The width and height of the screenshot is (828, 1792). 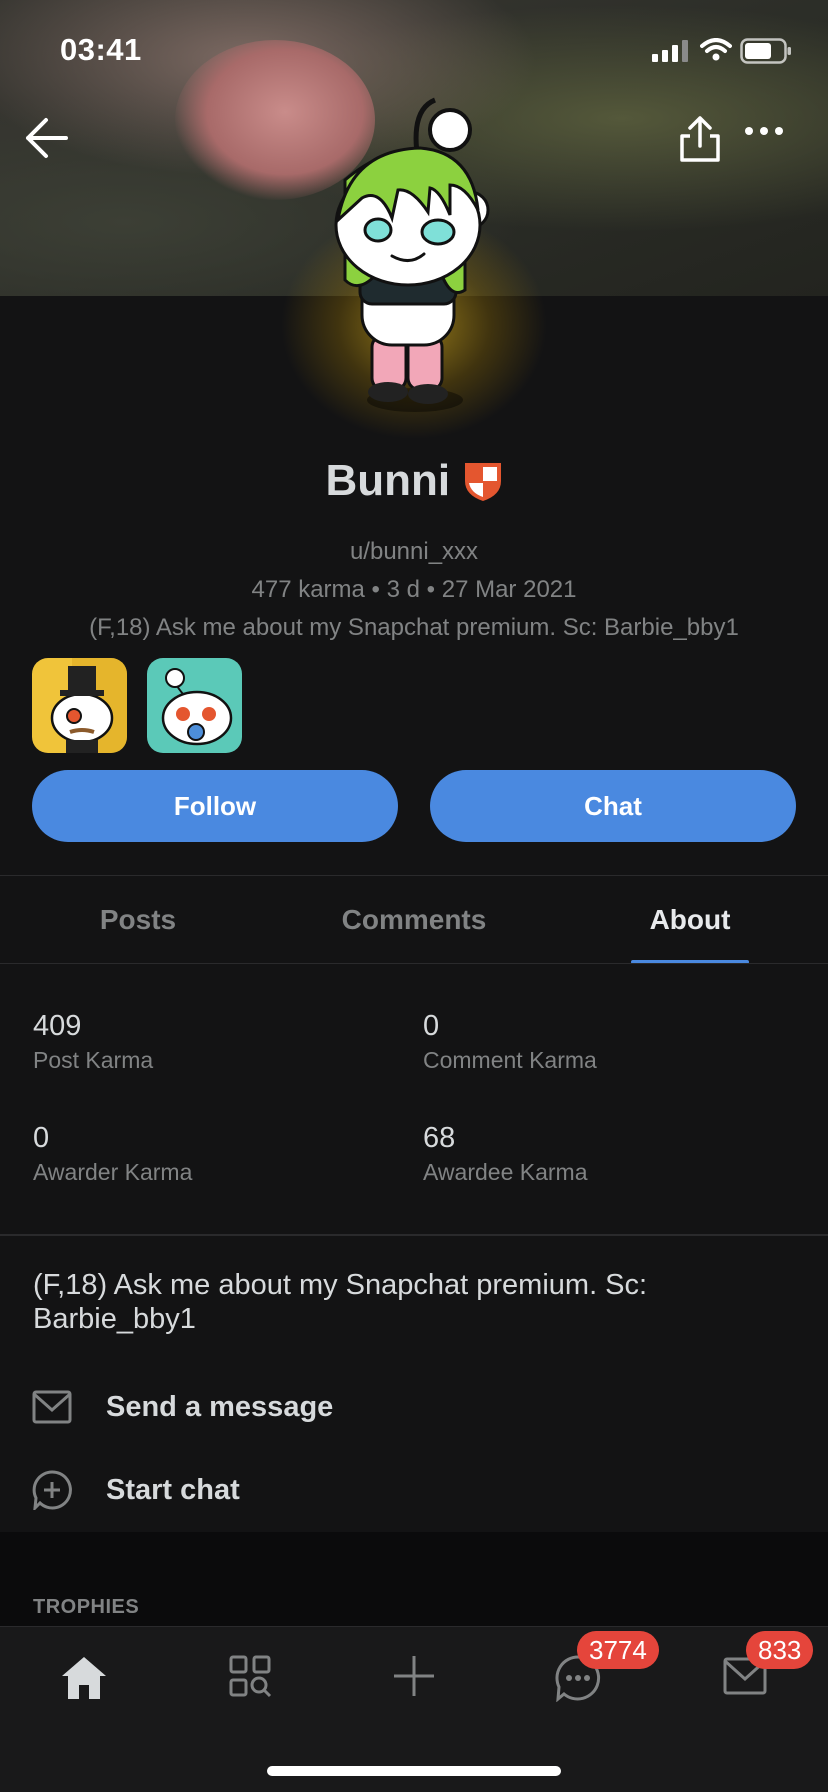 What do you see at coordinates (194, 705) in the screenshot?
I see `pacifier-snoo-badge-icon` at bounding box center [194, 705].